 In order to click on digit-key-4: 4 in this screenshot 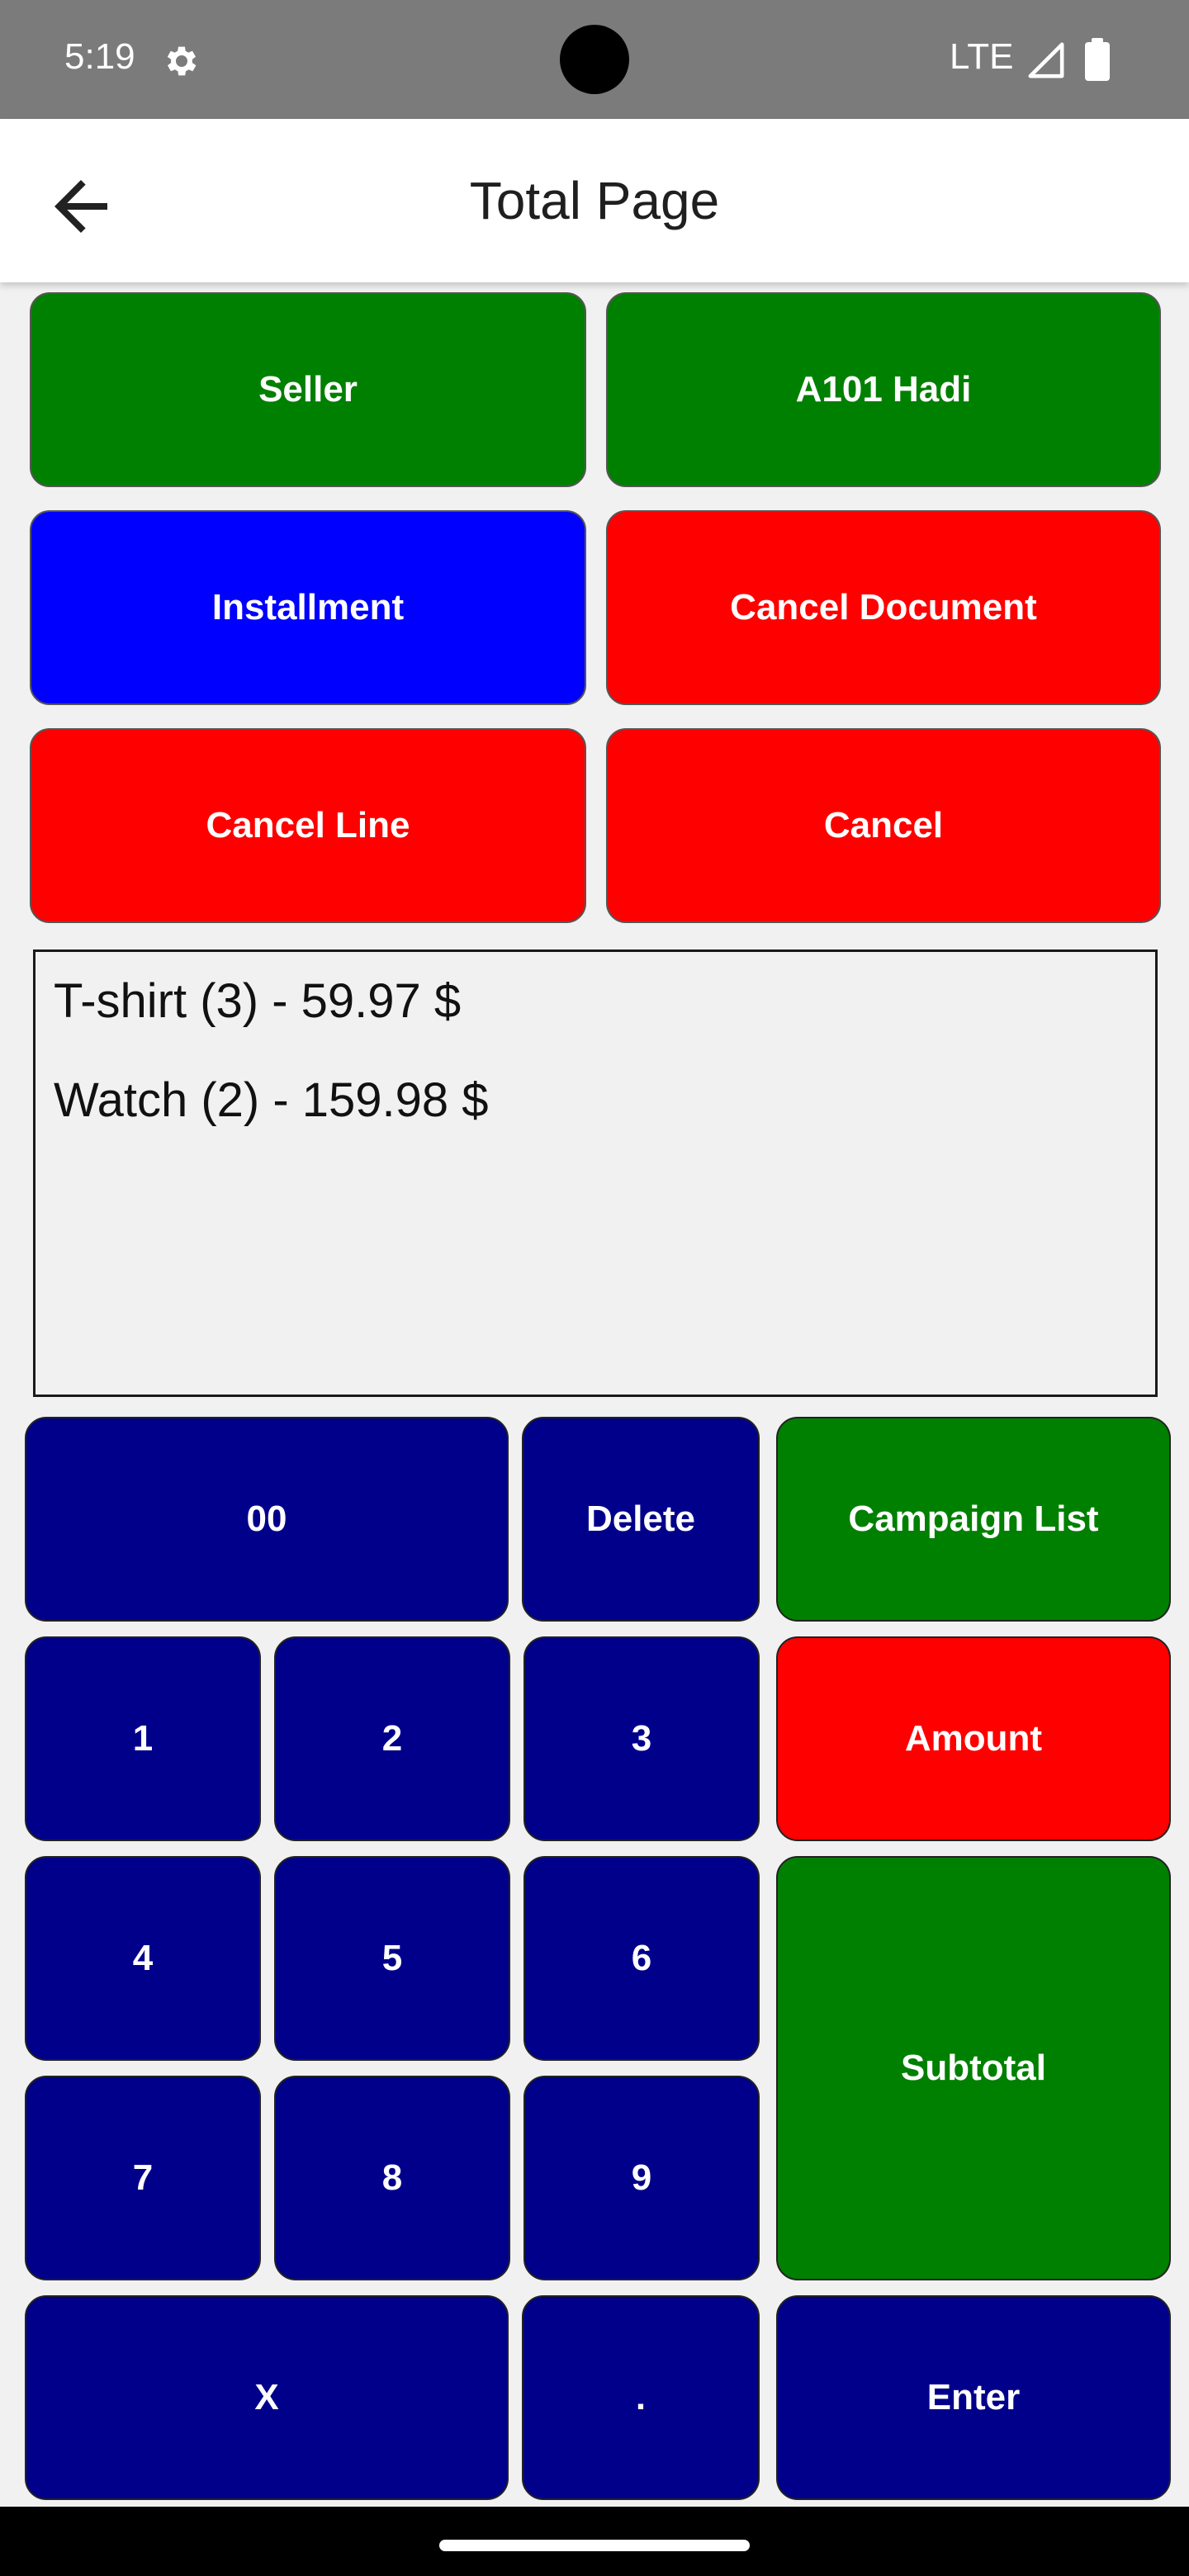, I will do `click(143, 1958)`.